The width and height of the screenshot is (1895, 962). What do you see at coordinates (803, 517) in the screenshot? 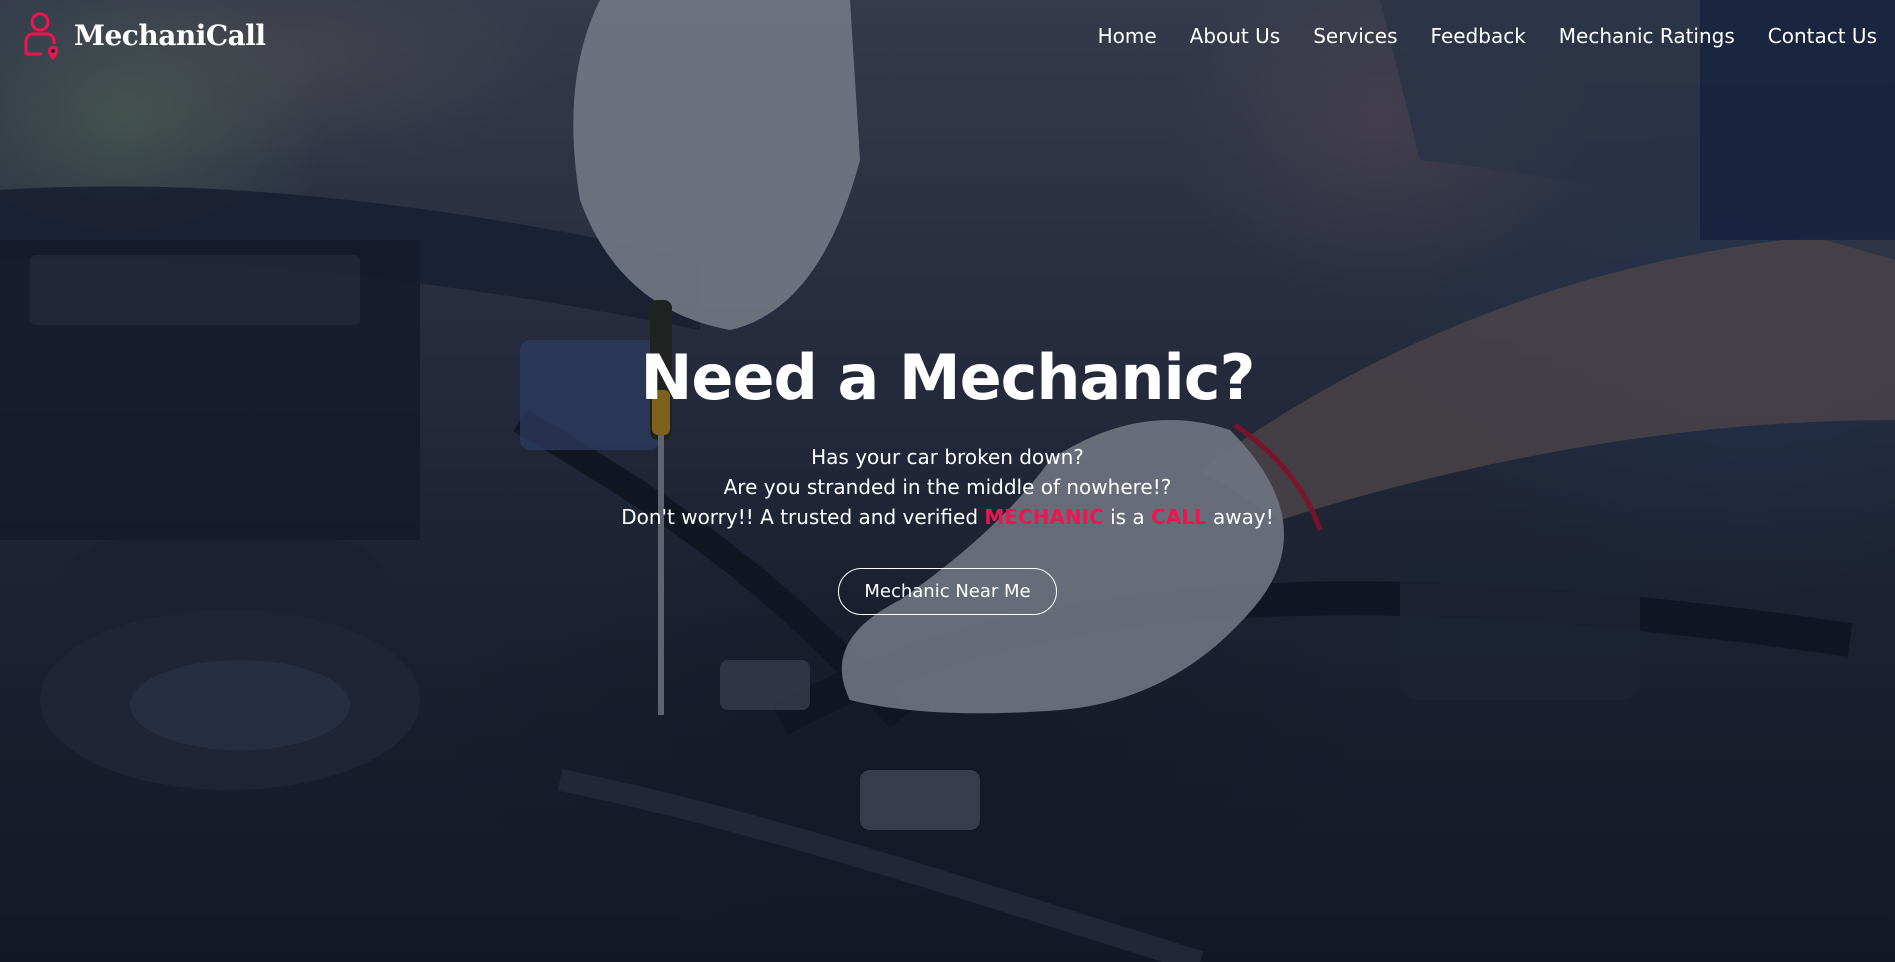
I see `hero-line-3-part-1: Don't worry!! A trusted and verified` at bounding box center [803, 517].